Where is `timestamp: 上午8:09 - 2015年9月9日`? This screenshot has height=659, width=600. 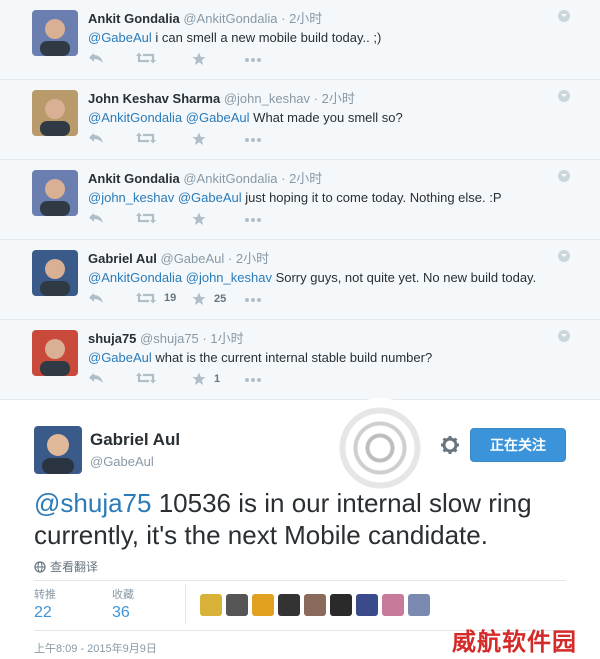 timestamp: 上午8:09 - 2015年9月9日 is located at coordinates (95, 648).